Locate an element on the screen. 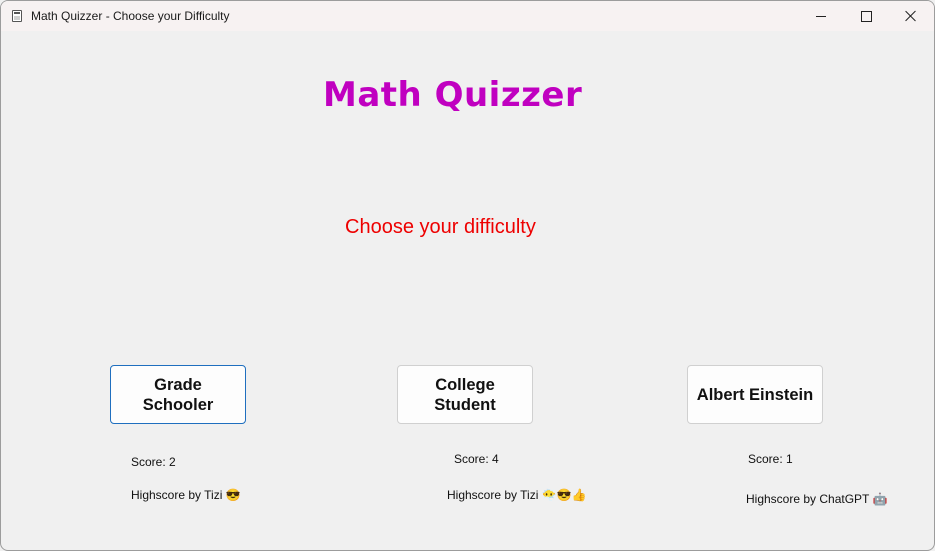  college-student-label: College Student is located at coordinates (465, 394).